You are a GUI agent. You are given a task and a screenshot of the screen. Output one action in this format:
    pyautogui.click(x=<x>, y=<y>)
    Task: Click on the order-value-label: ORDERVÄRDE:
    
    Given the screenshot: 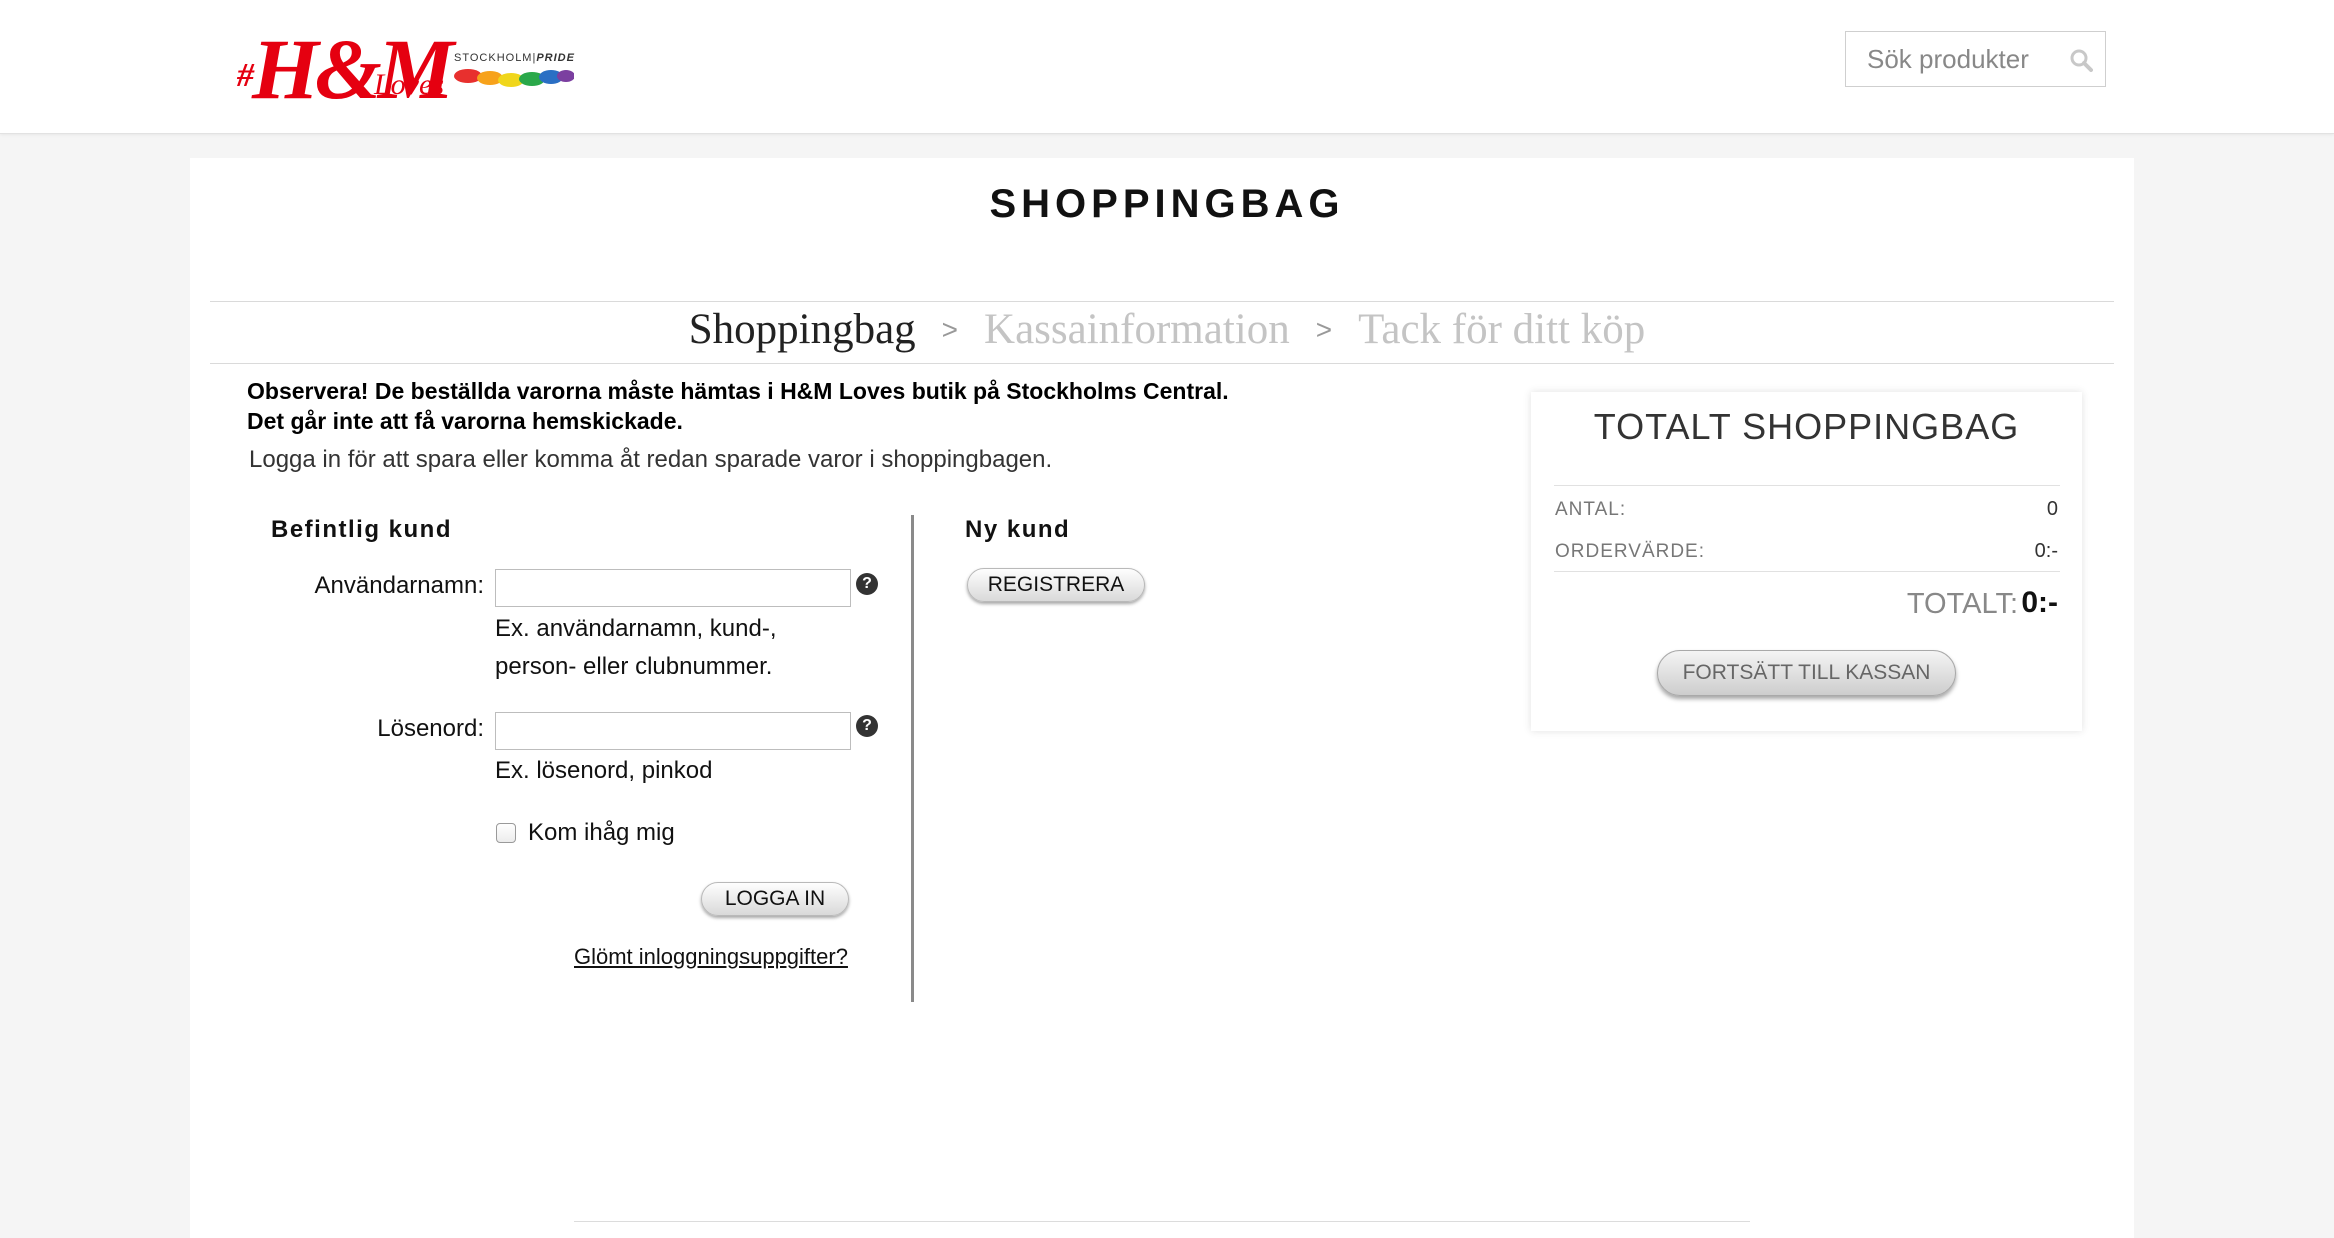 What is the action you would take?
    pyautogui.click(x=1630, y=551)
    